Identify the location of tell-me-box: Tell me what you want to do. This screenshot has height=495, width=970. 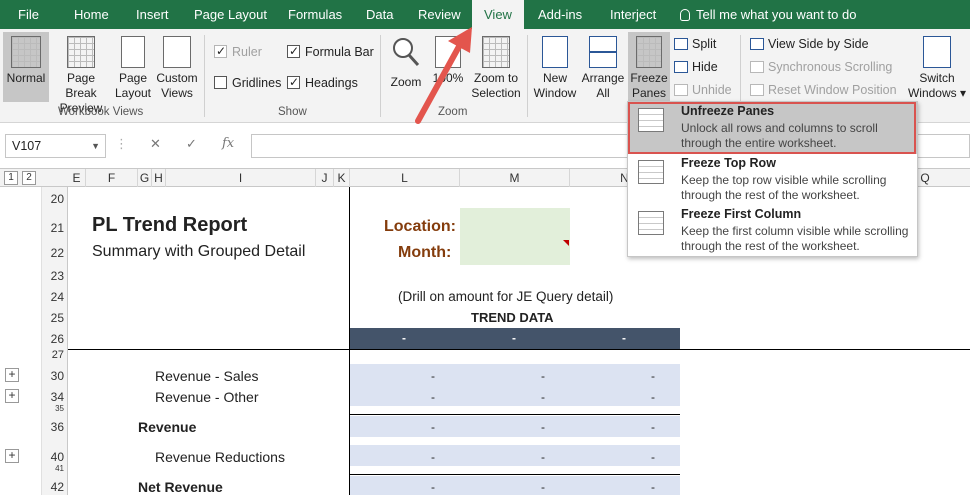
(768, 14).